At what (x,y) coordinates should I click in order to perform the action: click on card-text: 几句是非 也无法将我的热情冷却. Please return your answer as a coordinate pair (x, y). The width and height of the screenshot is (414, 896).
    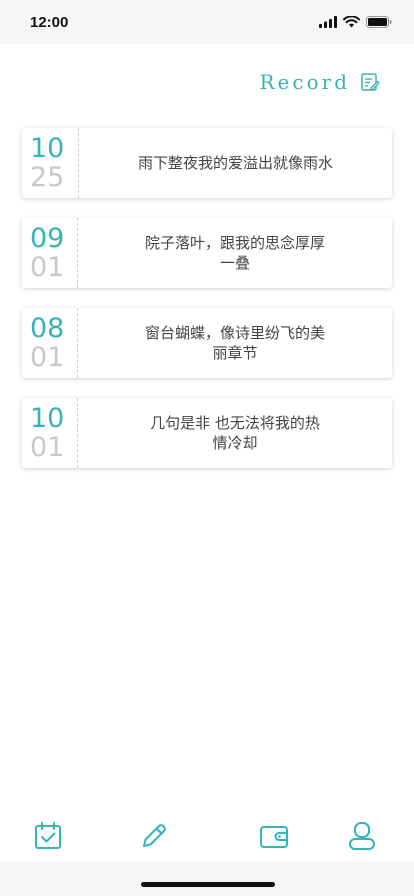
    Looking at the image, I should click on (235, 433).